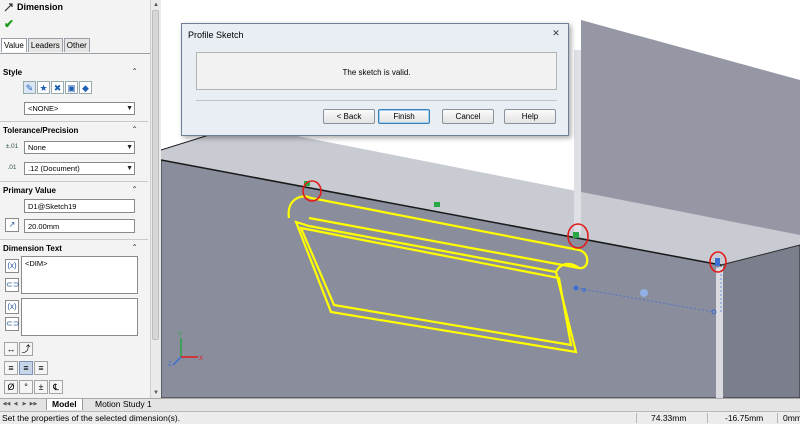  What do you see at coordinates (32, 248) in the screenshot?
I see `dimension-text-heading: Dimension Text` at bounding box center [32, 248].